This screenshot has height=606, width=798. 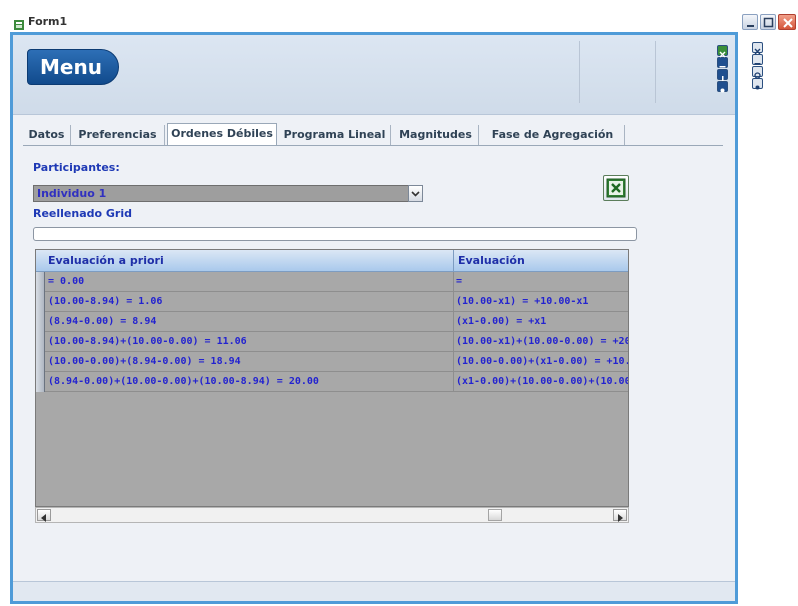 What do you see at coordinates (248, 361) in the screenshot?
I see `cell-evaluacion-a-priori: (10.00-0.00)+(8.94-0.00) = 18.94` at bounding box center [248, 361].